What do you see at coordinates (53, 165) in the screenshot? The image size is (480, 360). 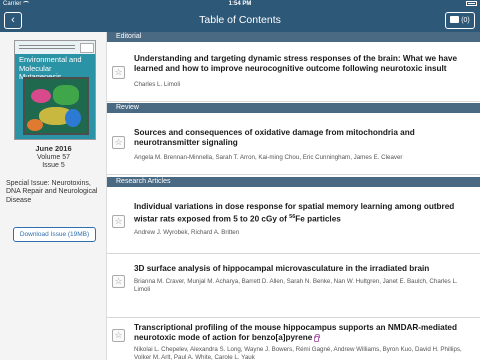 I see `issue-number: Issue 5` at bounding box center [53, 165].